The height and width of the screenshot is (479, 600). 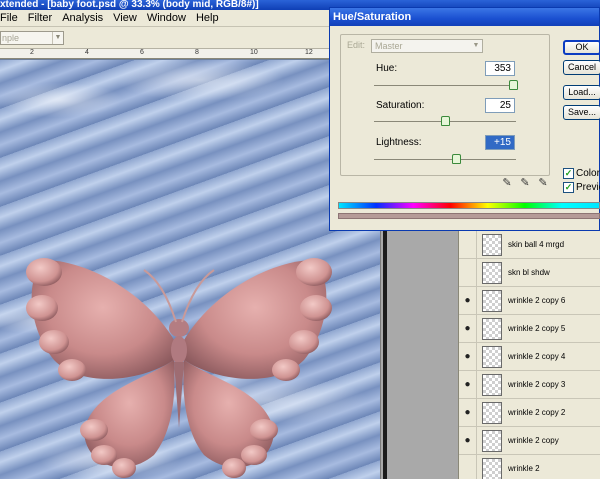 What do you see at coordinates (588, 187) in the screenshot?
I see `preview-label: Preview` at bounding box center [588, 187].